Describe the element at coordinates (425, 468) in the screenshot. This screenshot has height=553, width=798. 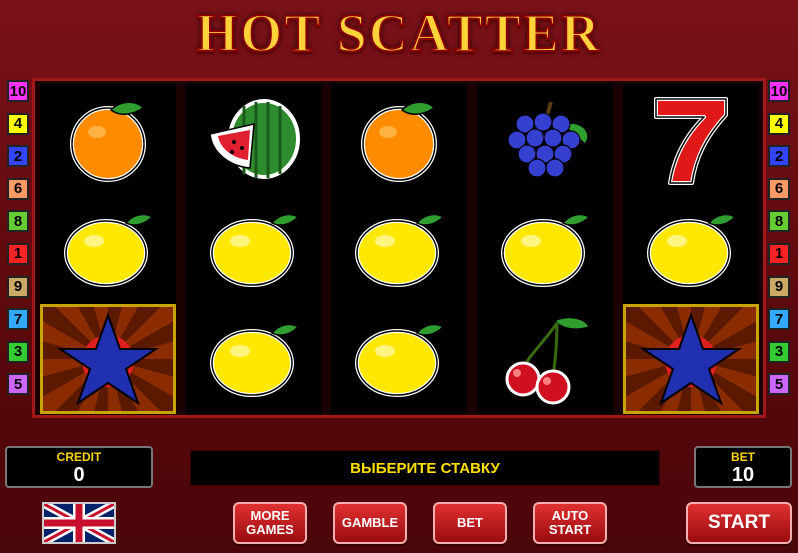
I see `status-message: ВЫБЕРИТЕ СТАВКУ` at that location.